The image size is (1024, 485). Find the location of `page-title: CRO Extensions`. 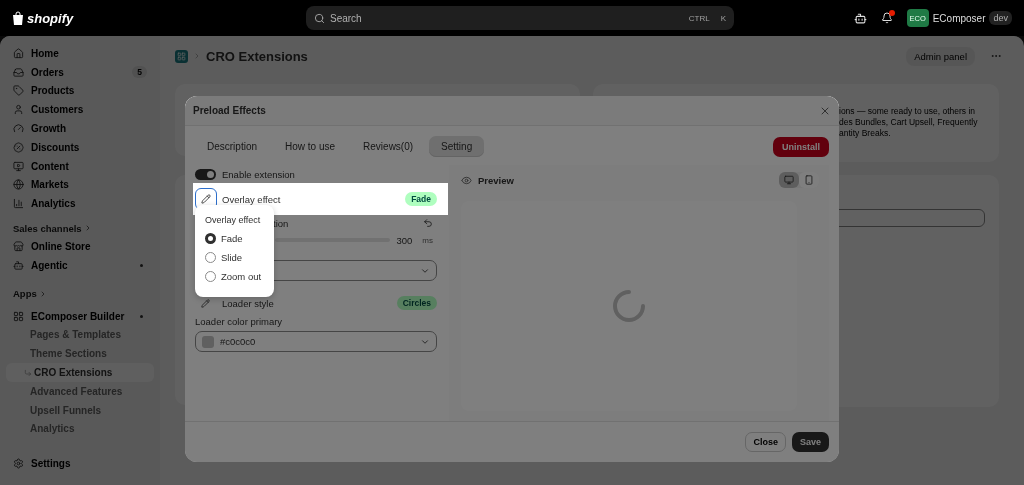

page-title: CRO Extensions is located at coordinates (257, 56).